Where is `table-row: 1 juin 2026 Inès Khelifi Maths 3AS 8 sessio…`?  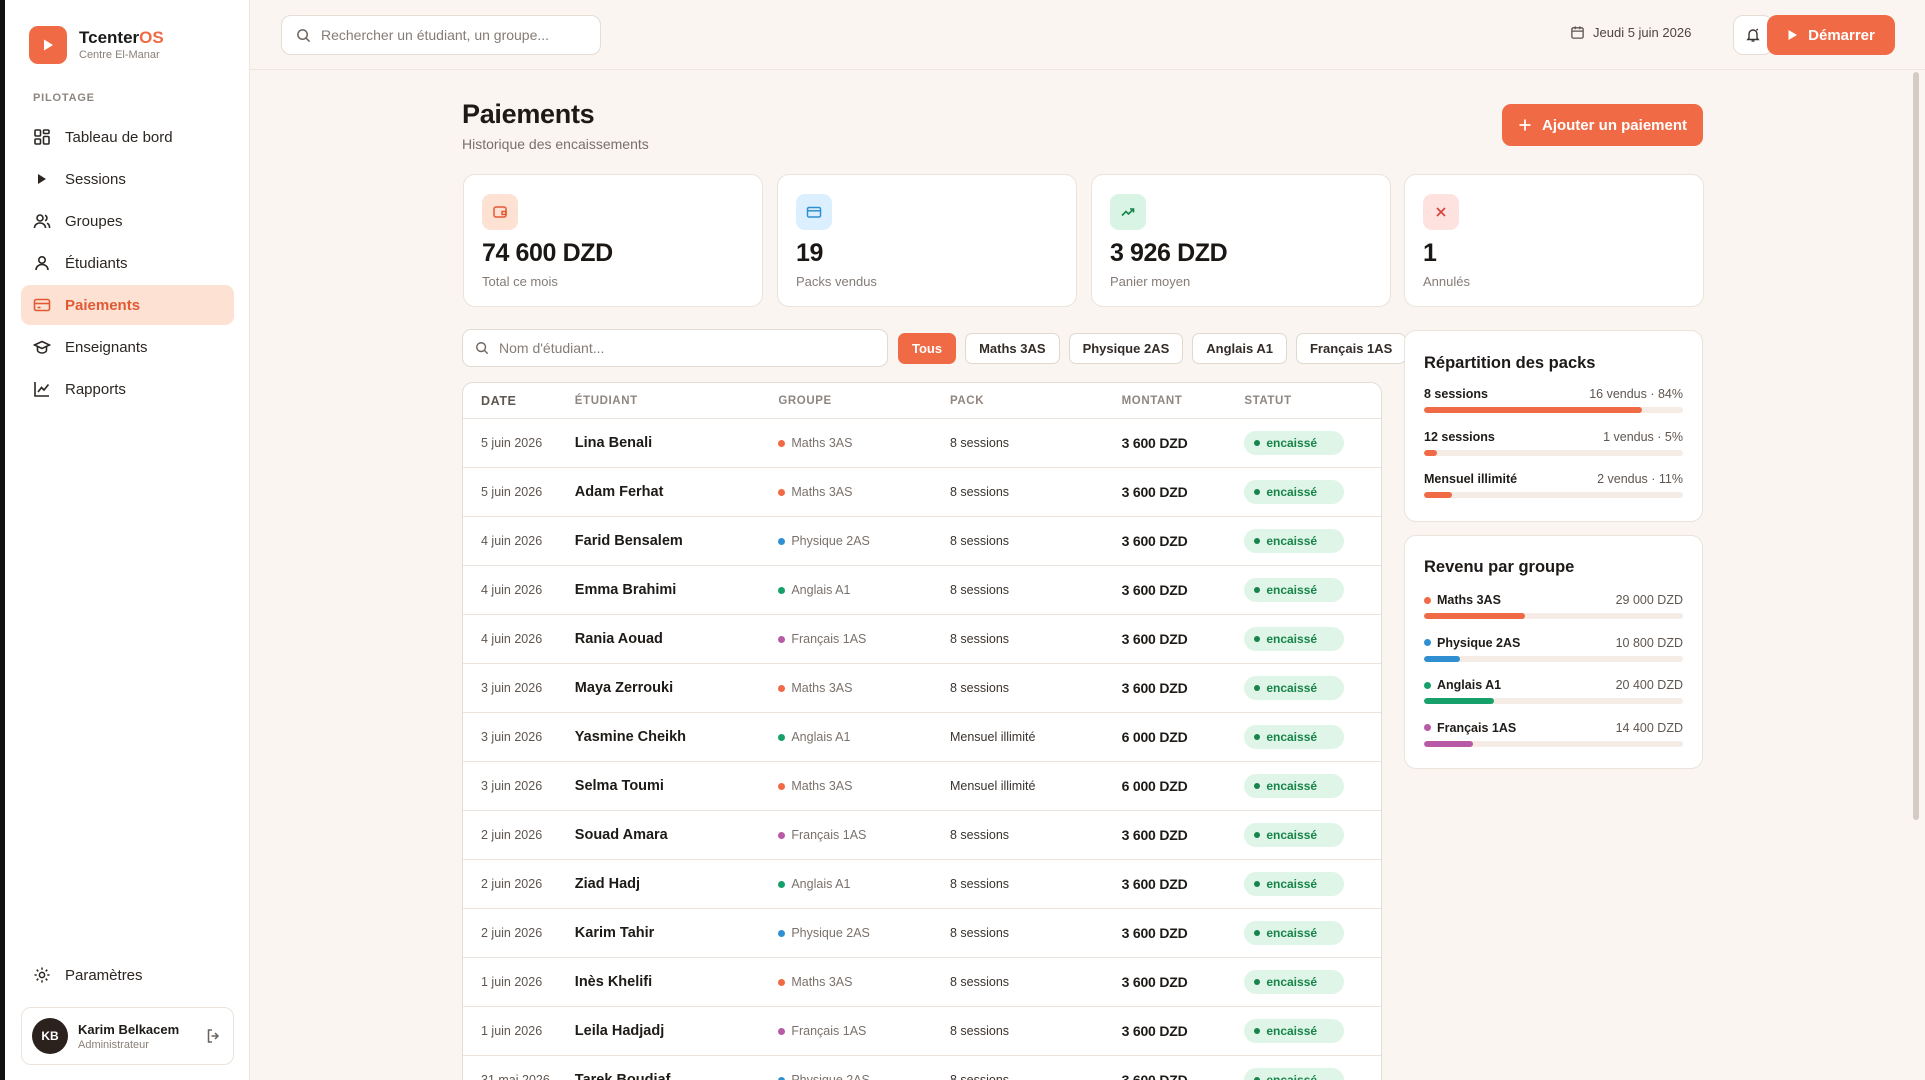
table-row: 1 juin 2026 Inès Khelifi Maths 3AS 8 sessio… is located at coordinates (922, 982).